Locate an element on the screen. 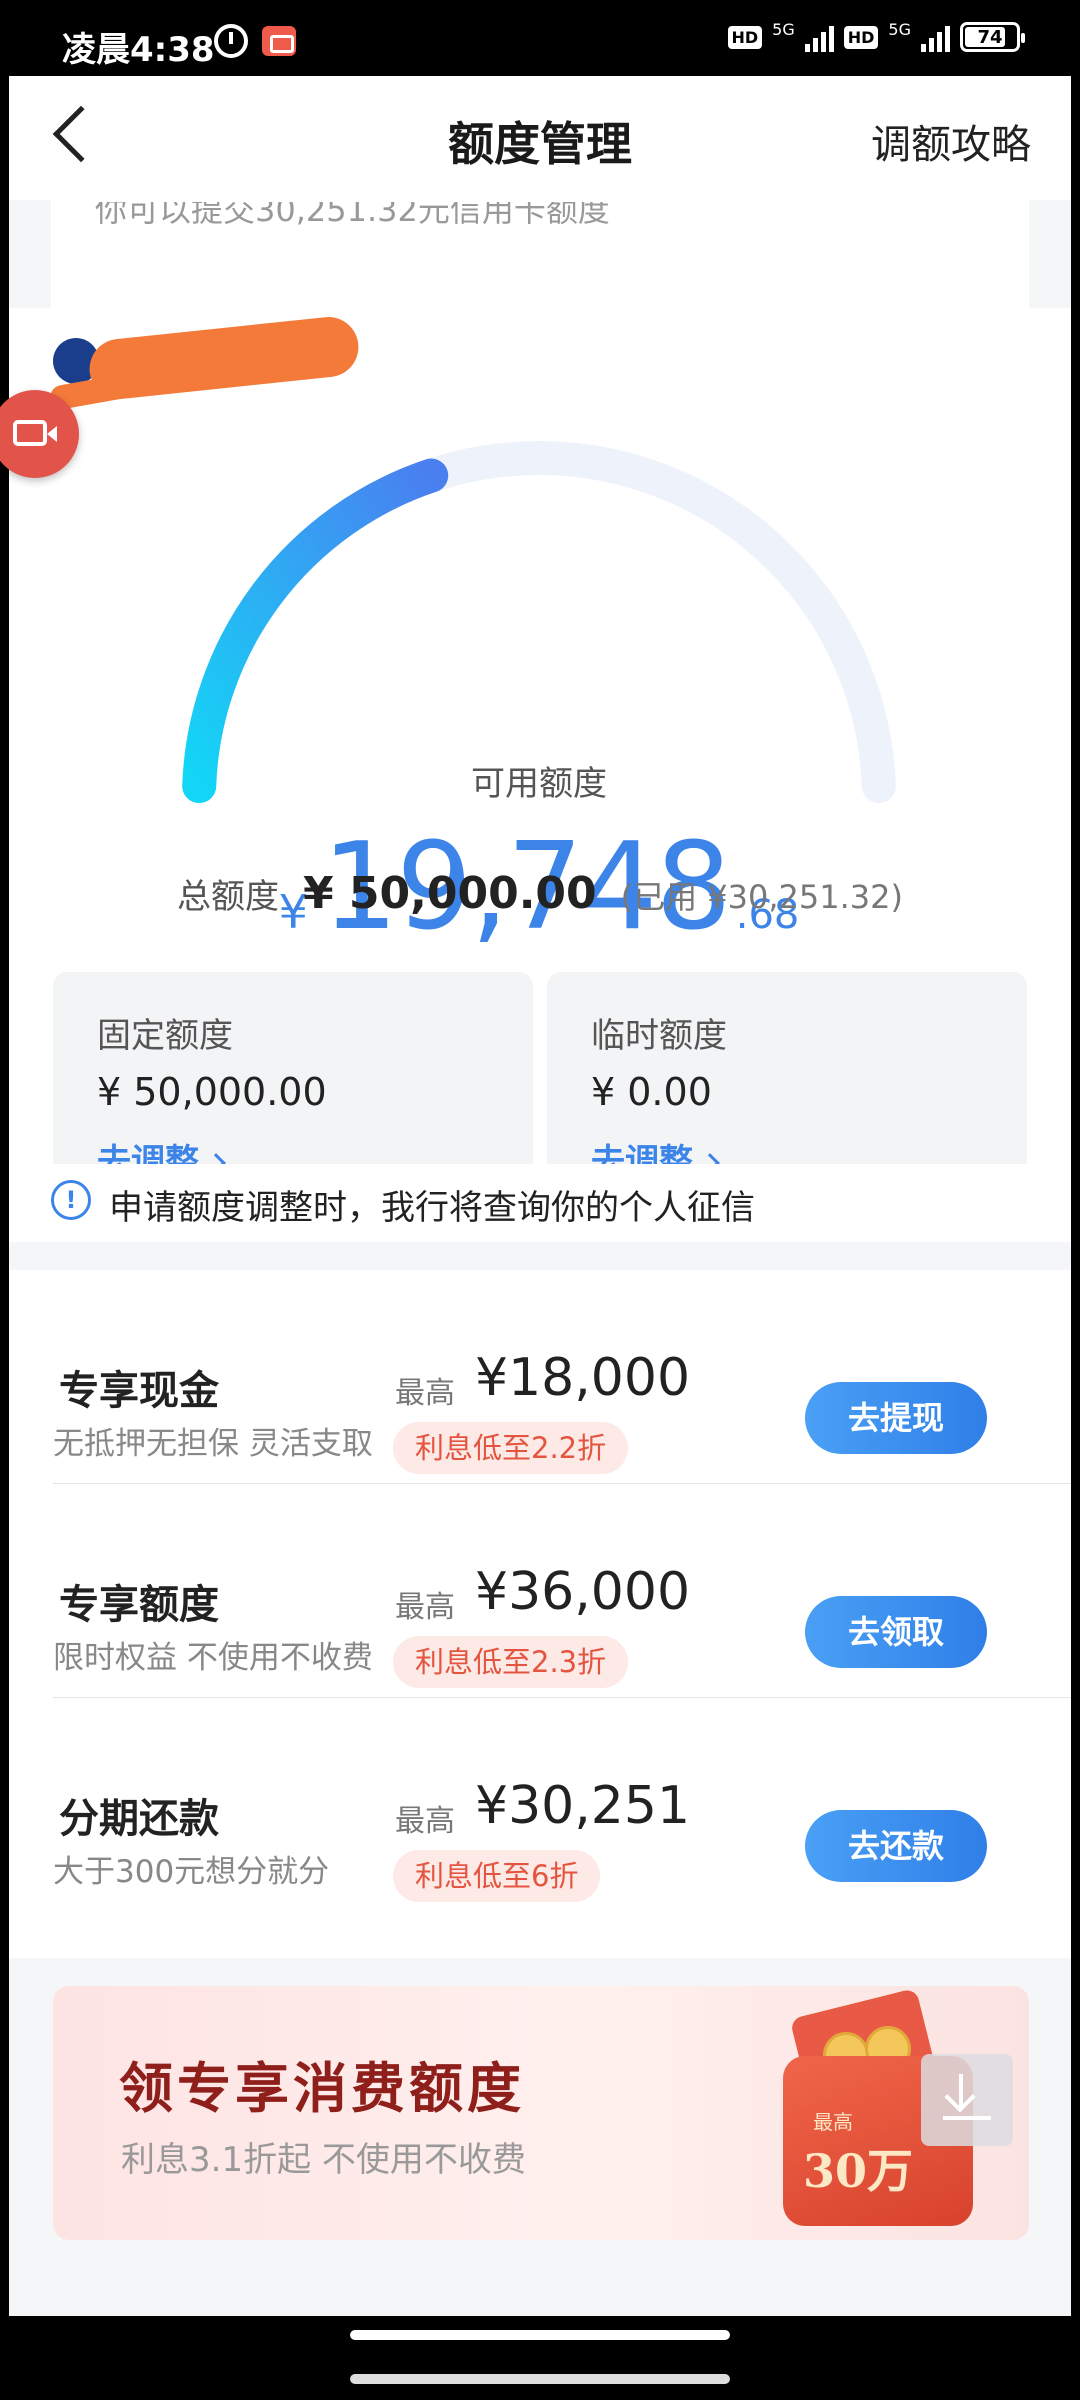  temp-limit-title: 临时额度 is located at coordinates (659, 1036).